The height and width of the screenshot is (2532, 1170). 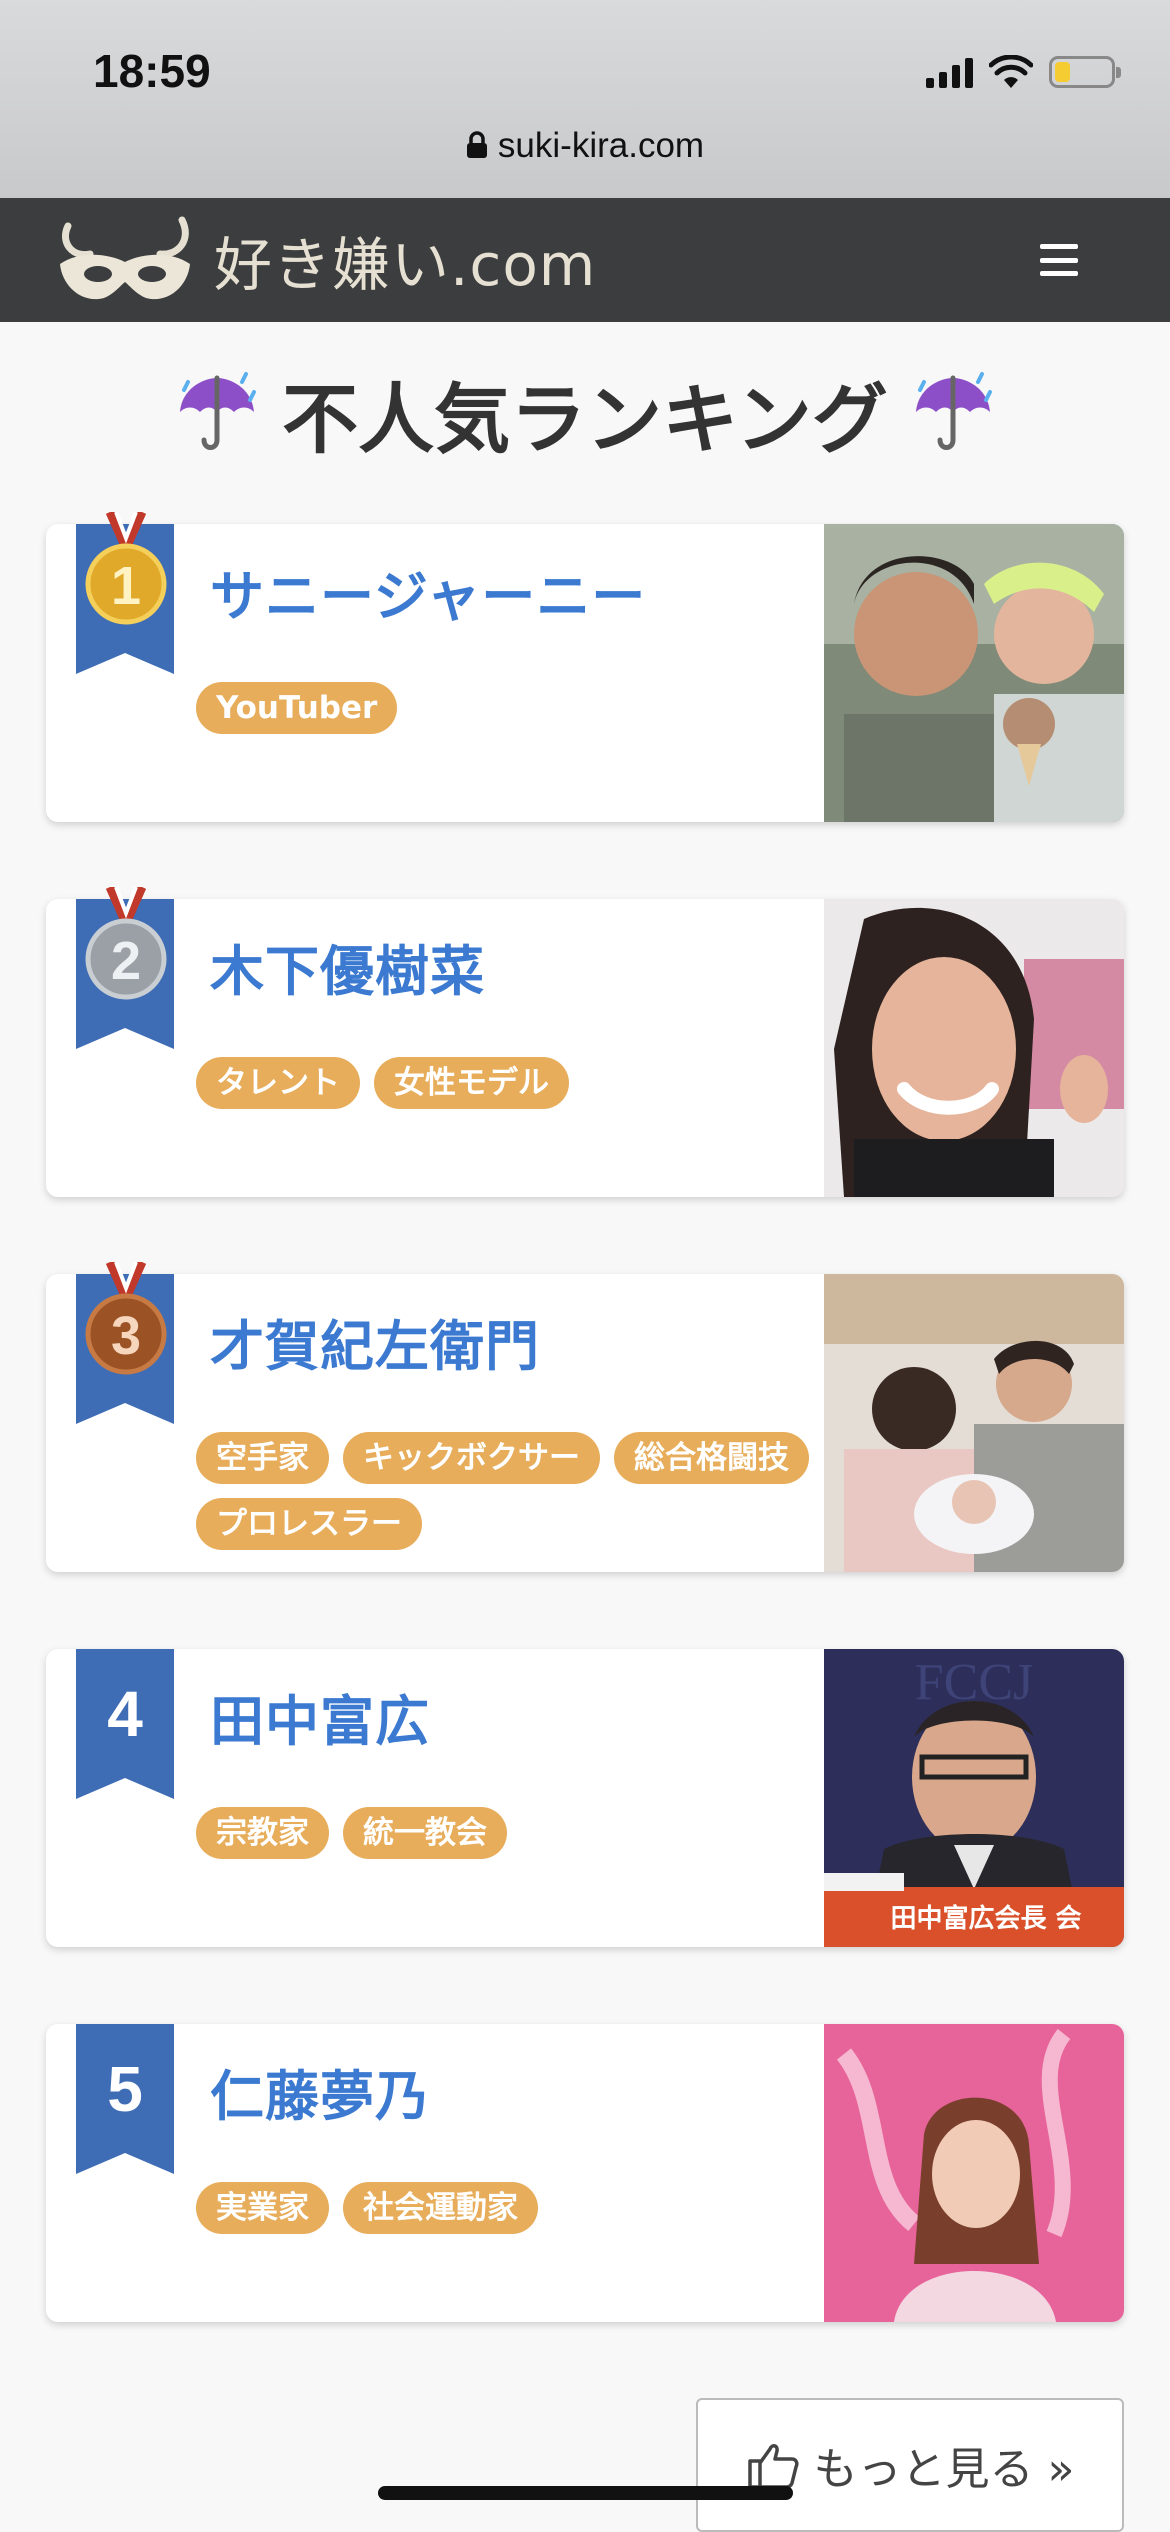 What do you see at coordinates (425, 1833) in the screenshot?
I see `category-tag: 統一教会` at bounding box center [425, 1833].